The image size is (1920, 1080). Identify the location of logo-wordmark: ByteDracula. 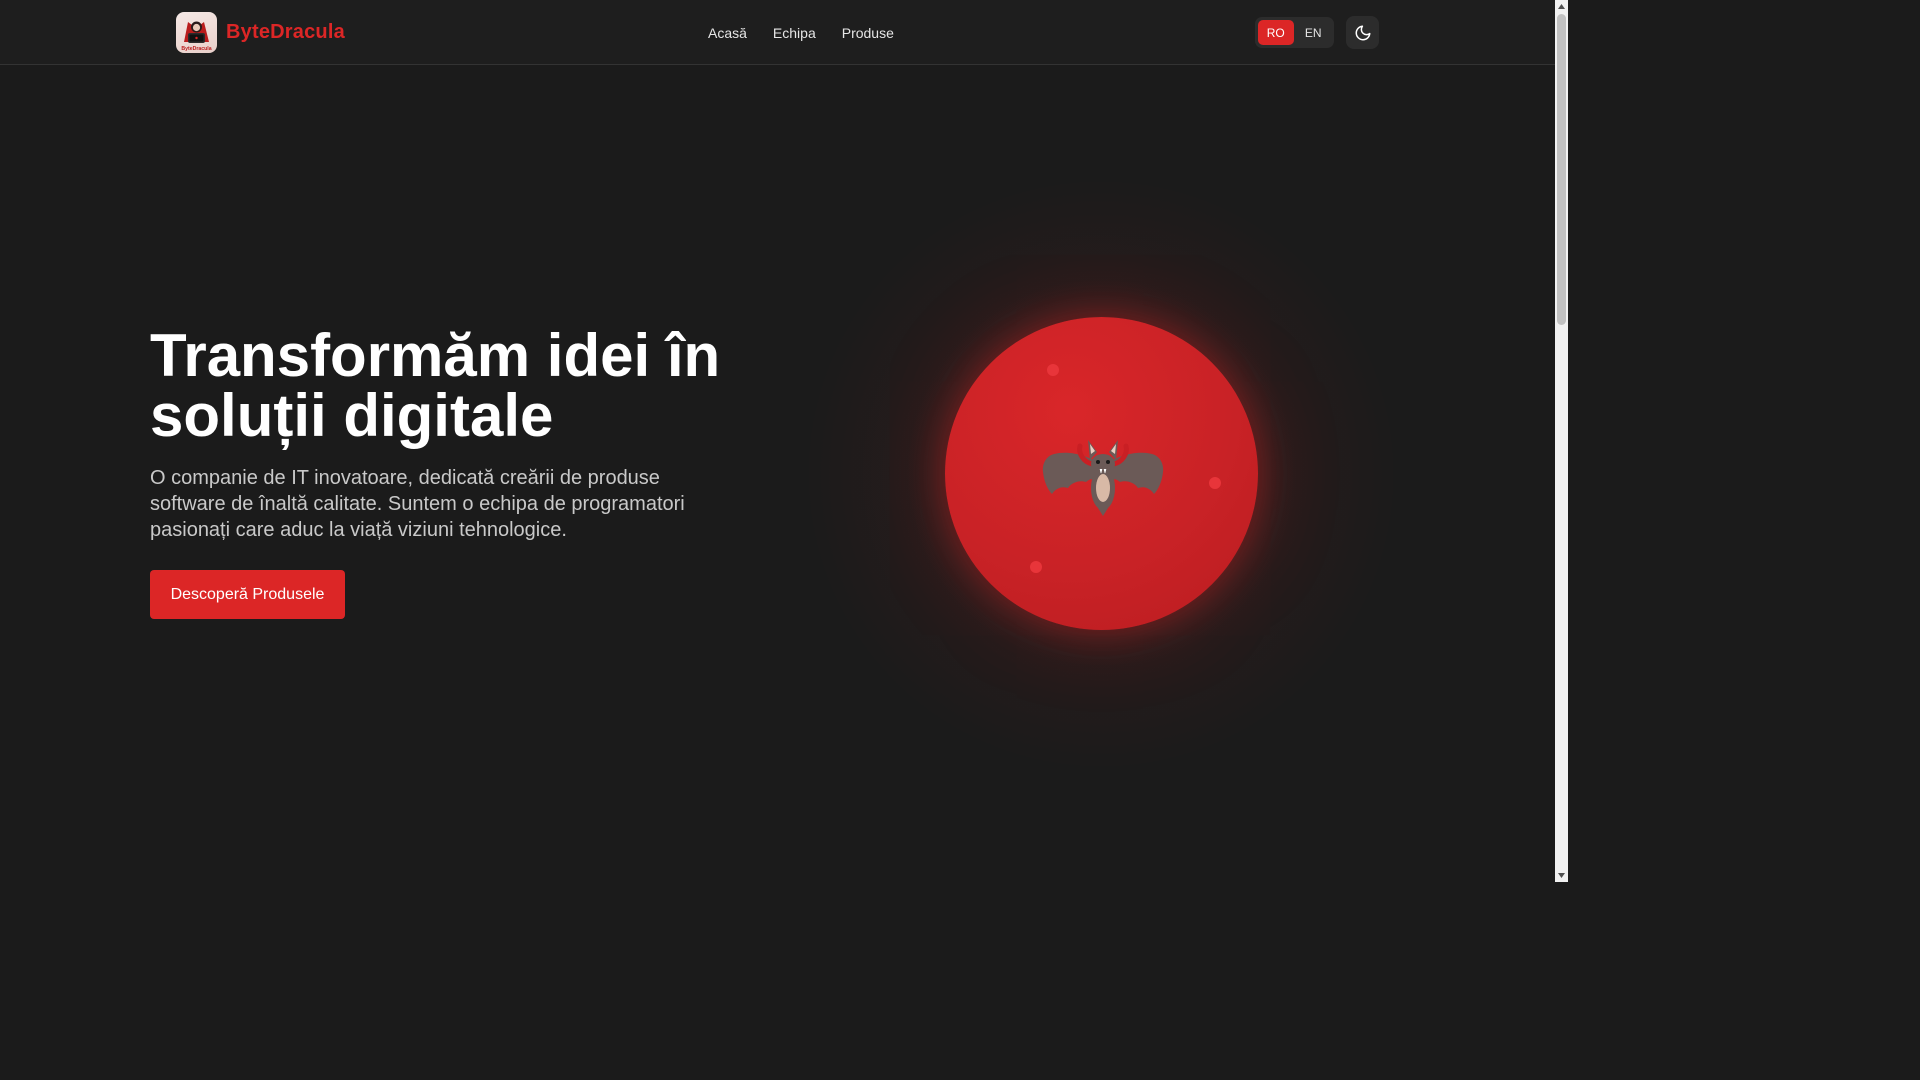
(196, 49).